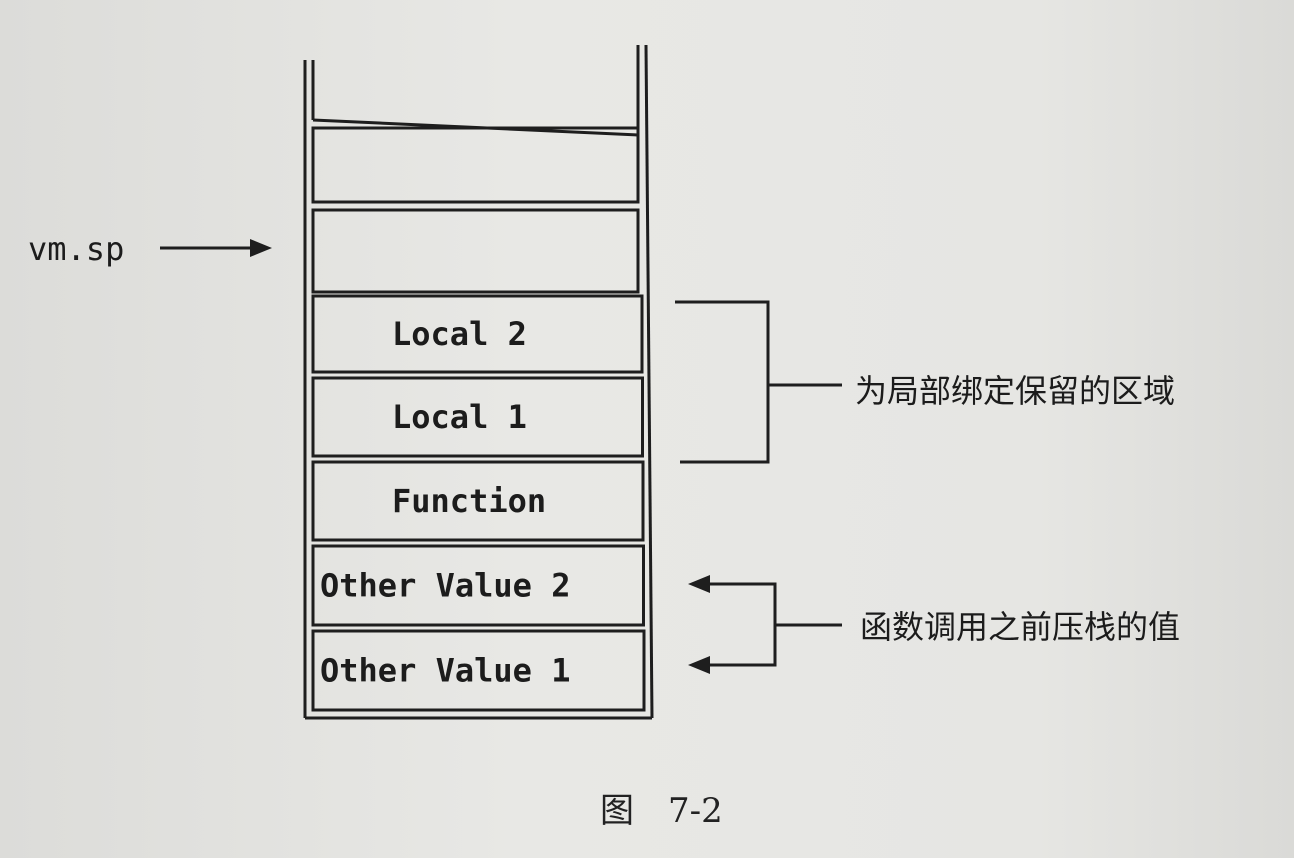 The image size is (1294, 858). I want to click on right-arrow-icon, so click(216, 248).